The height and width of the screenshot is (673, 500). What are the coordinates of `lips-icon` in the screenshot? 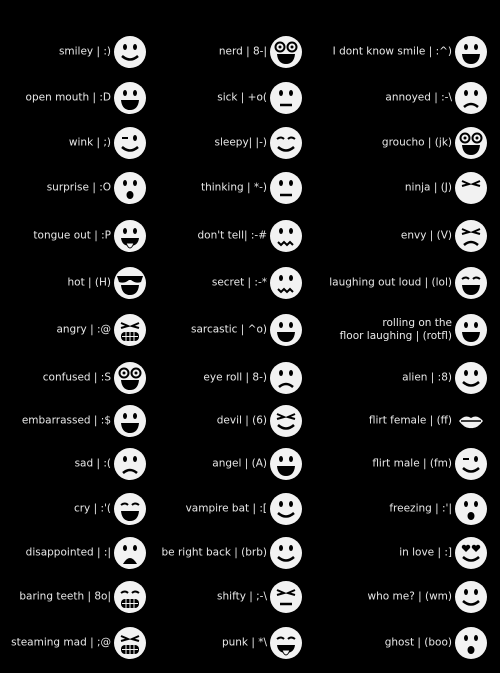 It's located at (471, 421).